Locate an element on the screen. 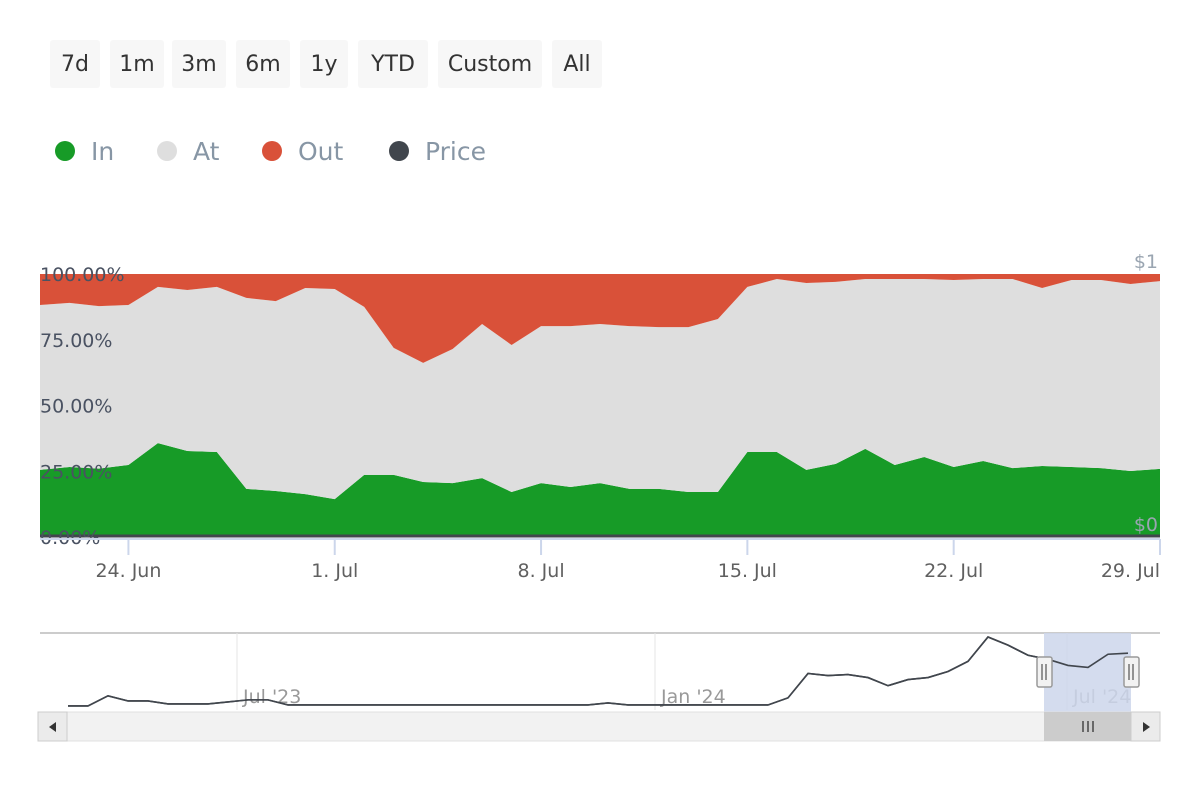 The image size is (1200, 800). scroll-right-button is located at coordinates (1145, 726).